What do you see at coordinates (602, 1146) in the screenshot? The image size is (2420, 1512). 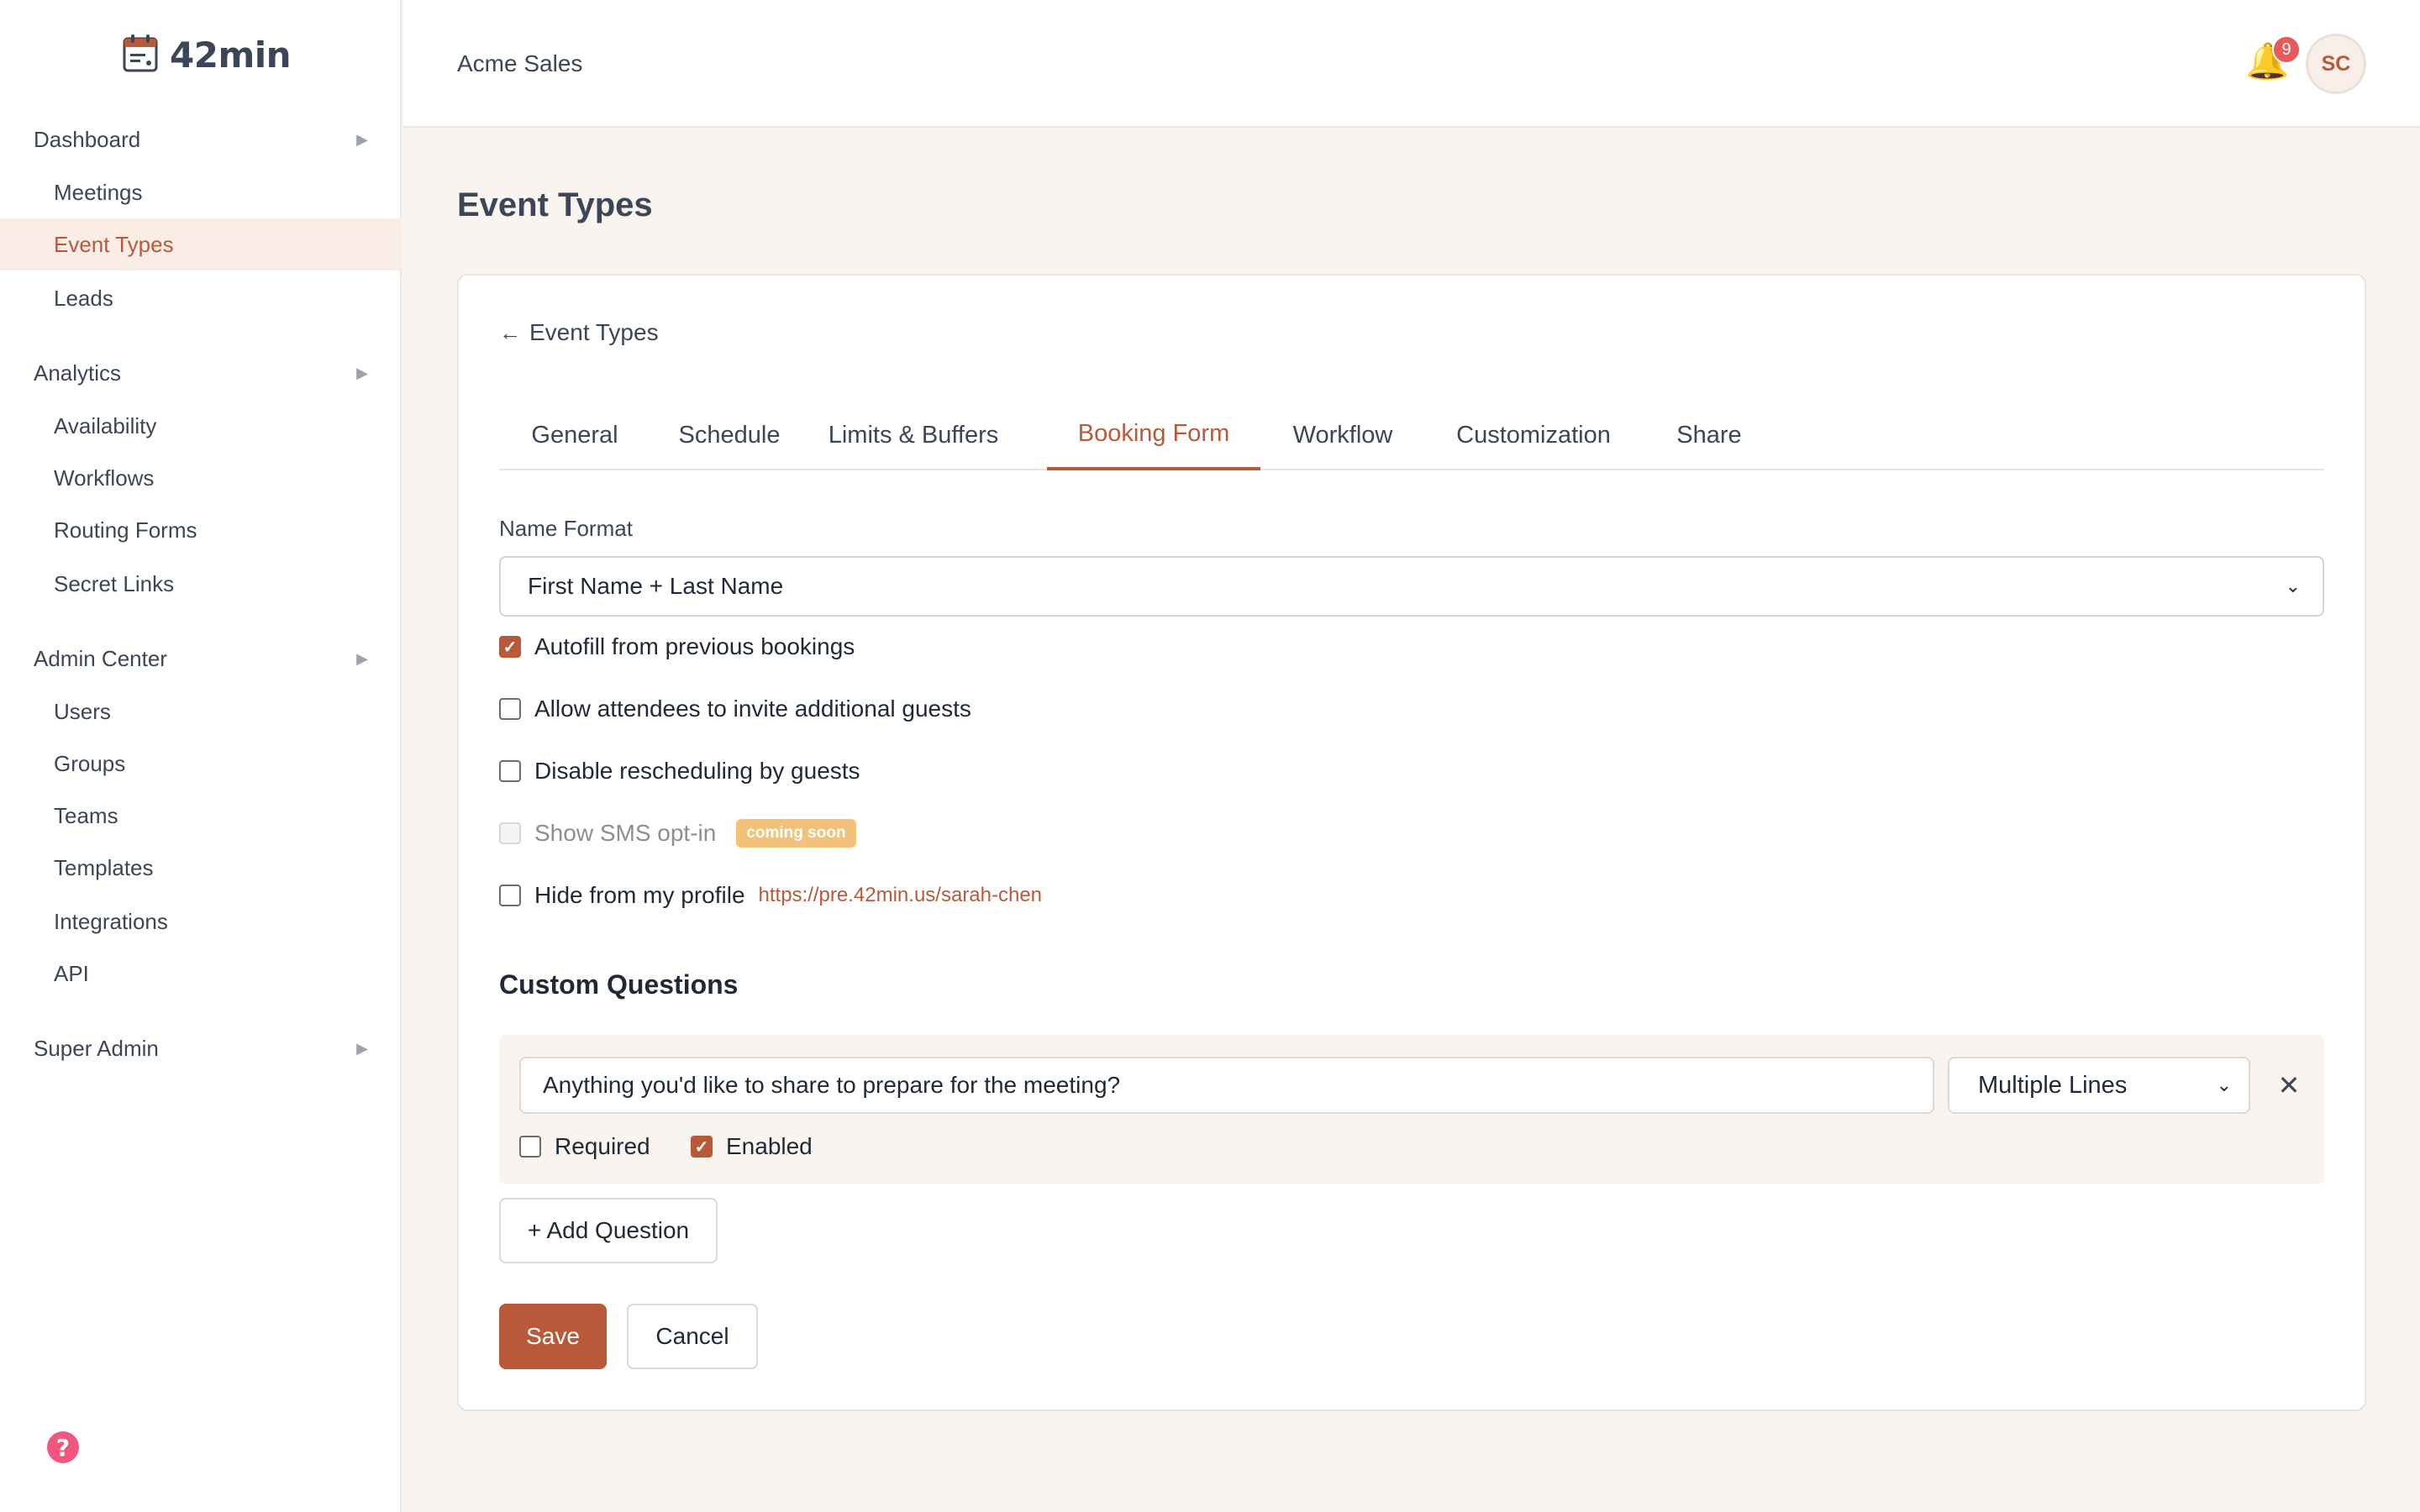 I see `required-label: Required` at bounding box center [602, 1146].